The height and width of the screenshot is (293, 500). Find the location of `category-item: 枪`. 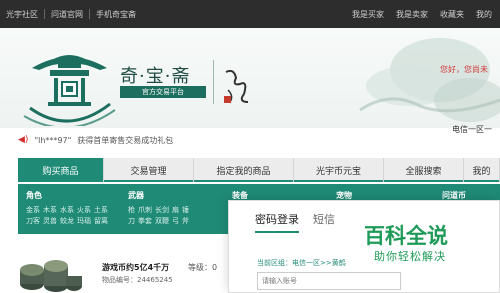

category-item: 枪 is located at coordinates (131, 210).